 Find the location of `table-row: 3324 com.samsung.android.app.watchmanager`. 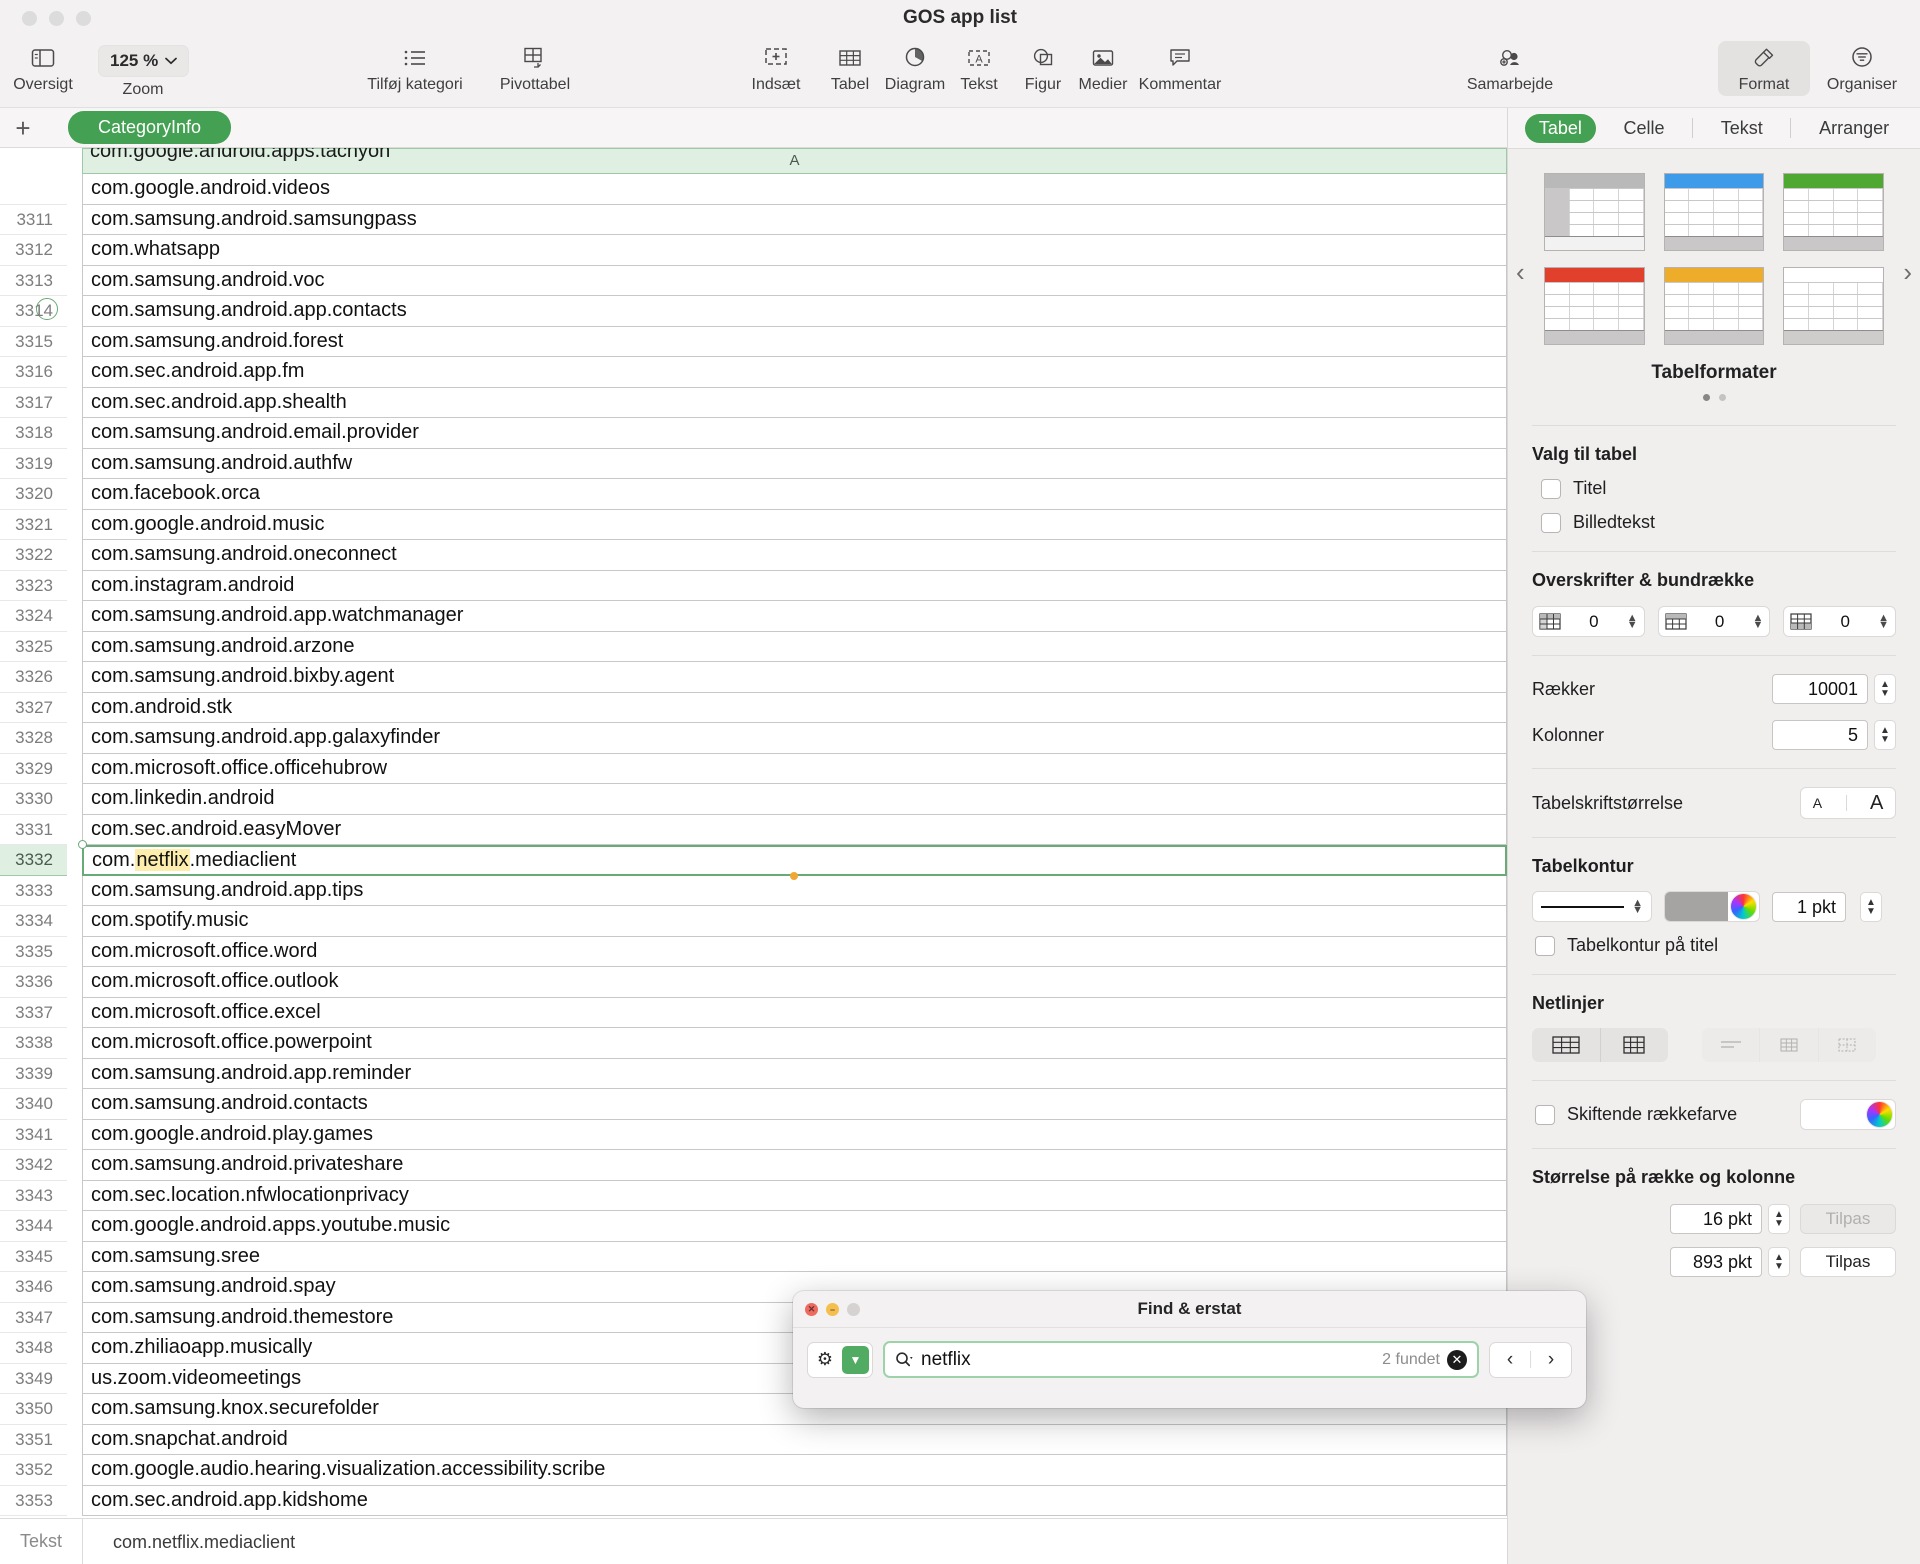

table-row: 3324 com.samsung.android.app.watchmanager is located at coordinates (753, 616).